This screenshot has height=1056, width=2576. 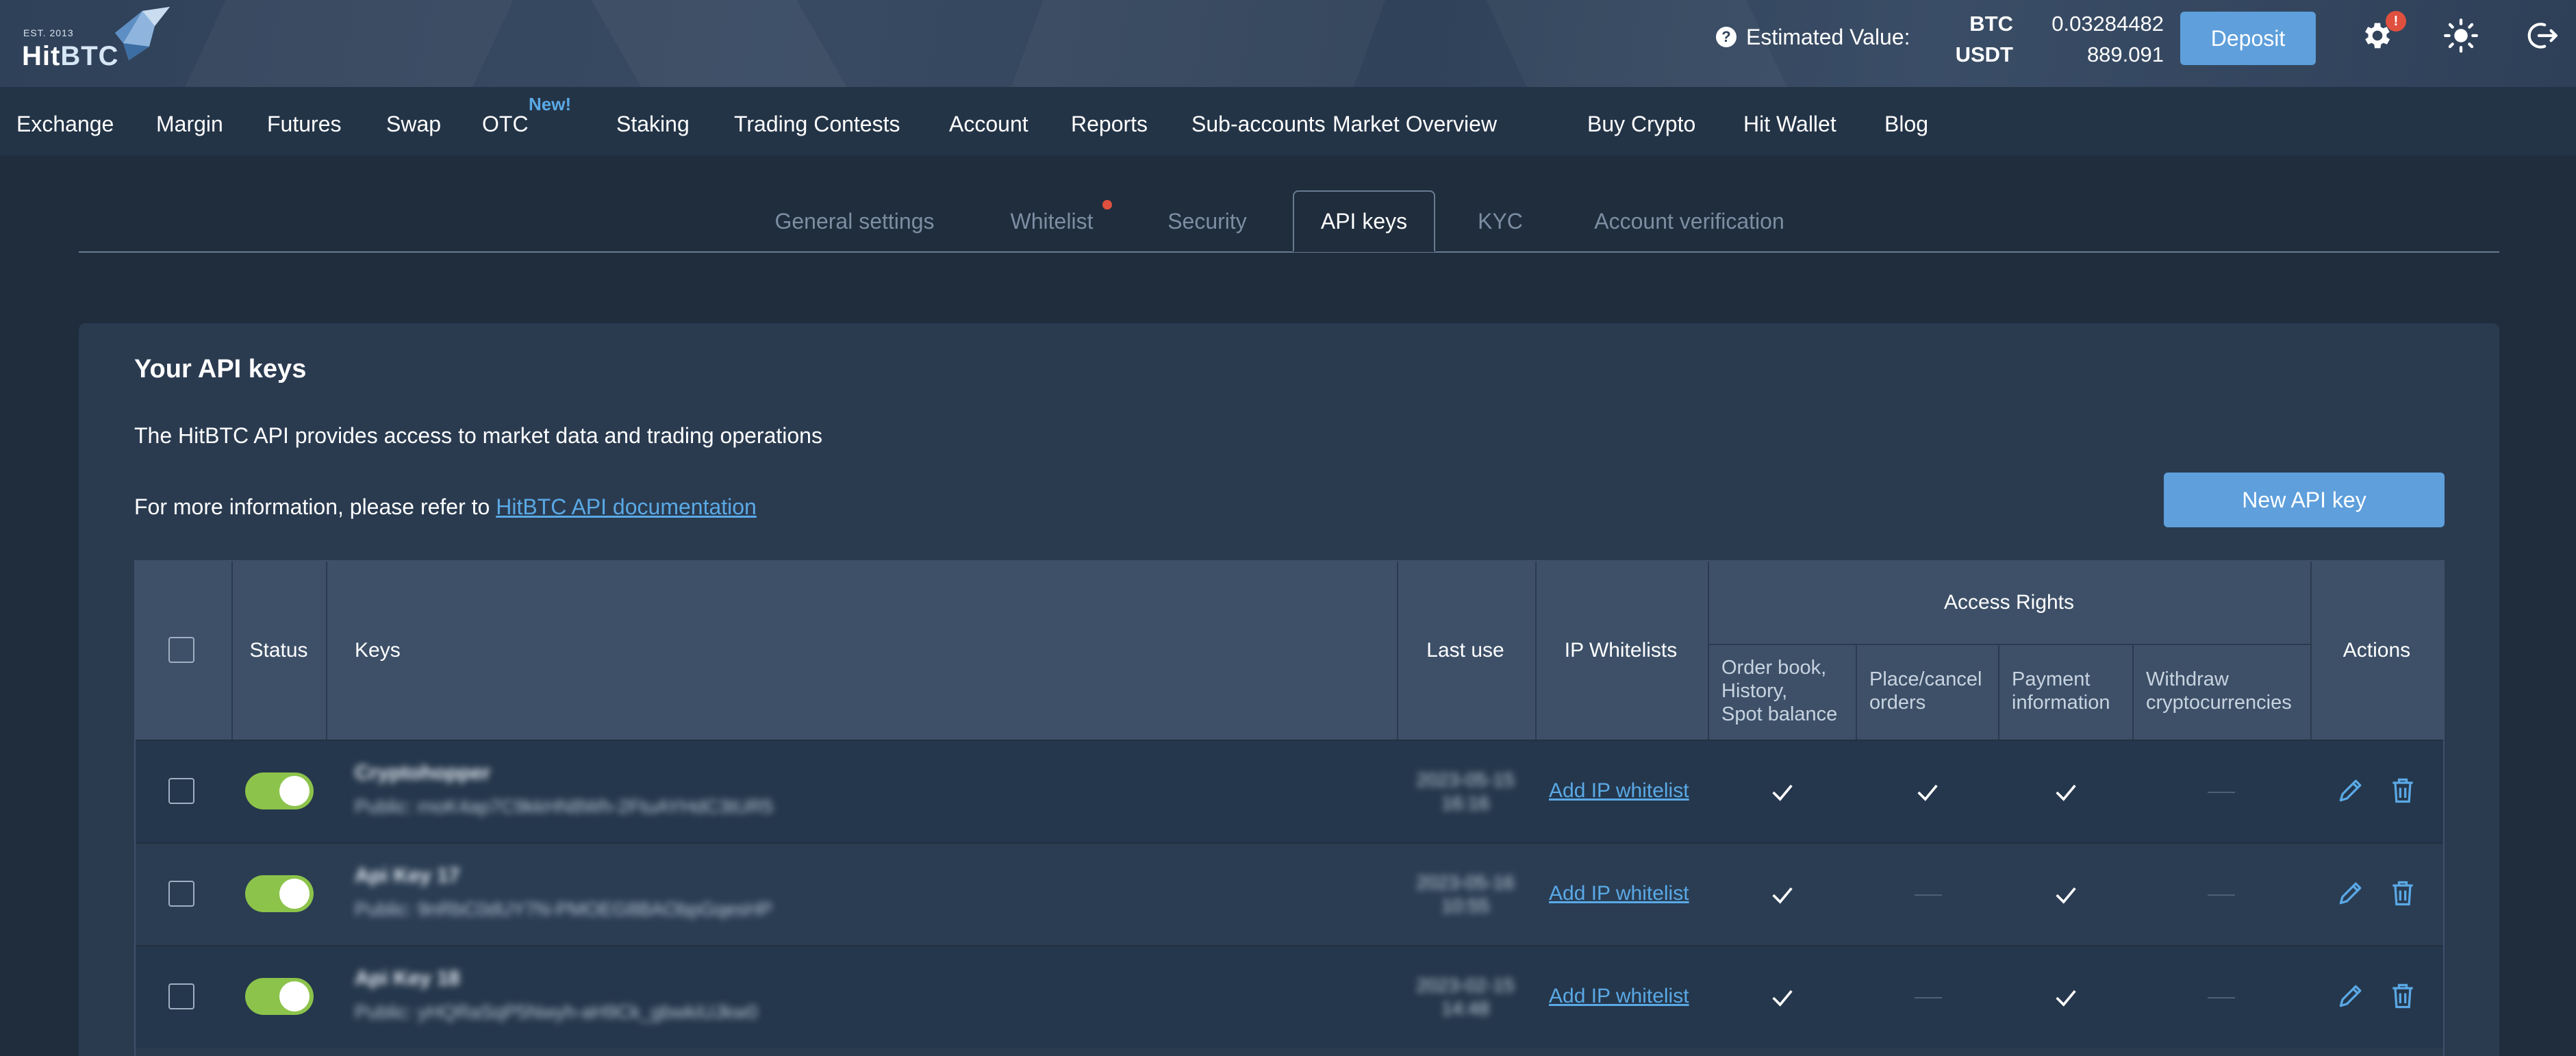 I want to click on theme-toggle-sun-icon, so click(x=2461, y=35).